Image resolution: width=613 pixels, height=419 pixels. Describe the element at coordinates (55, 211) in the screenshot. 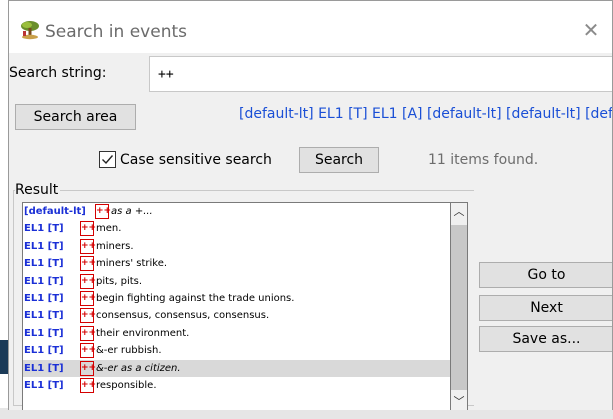

I see `event-tag: [default-lt]` at that location.